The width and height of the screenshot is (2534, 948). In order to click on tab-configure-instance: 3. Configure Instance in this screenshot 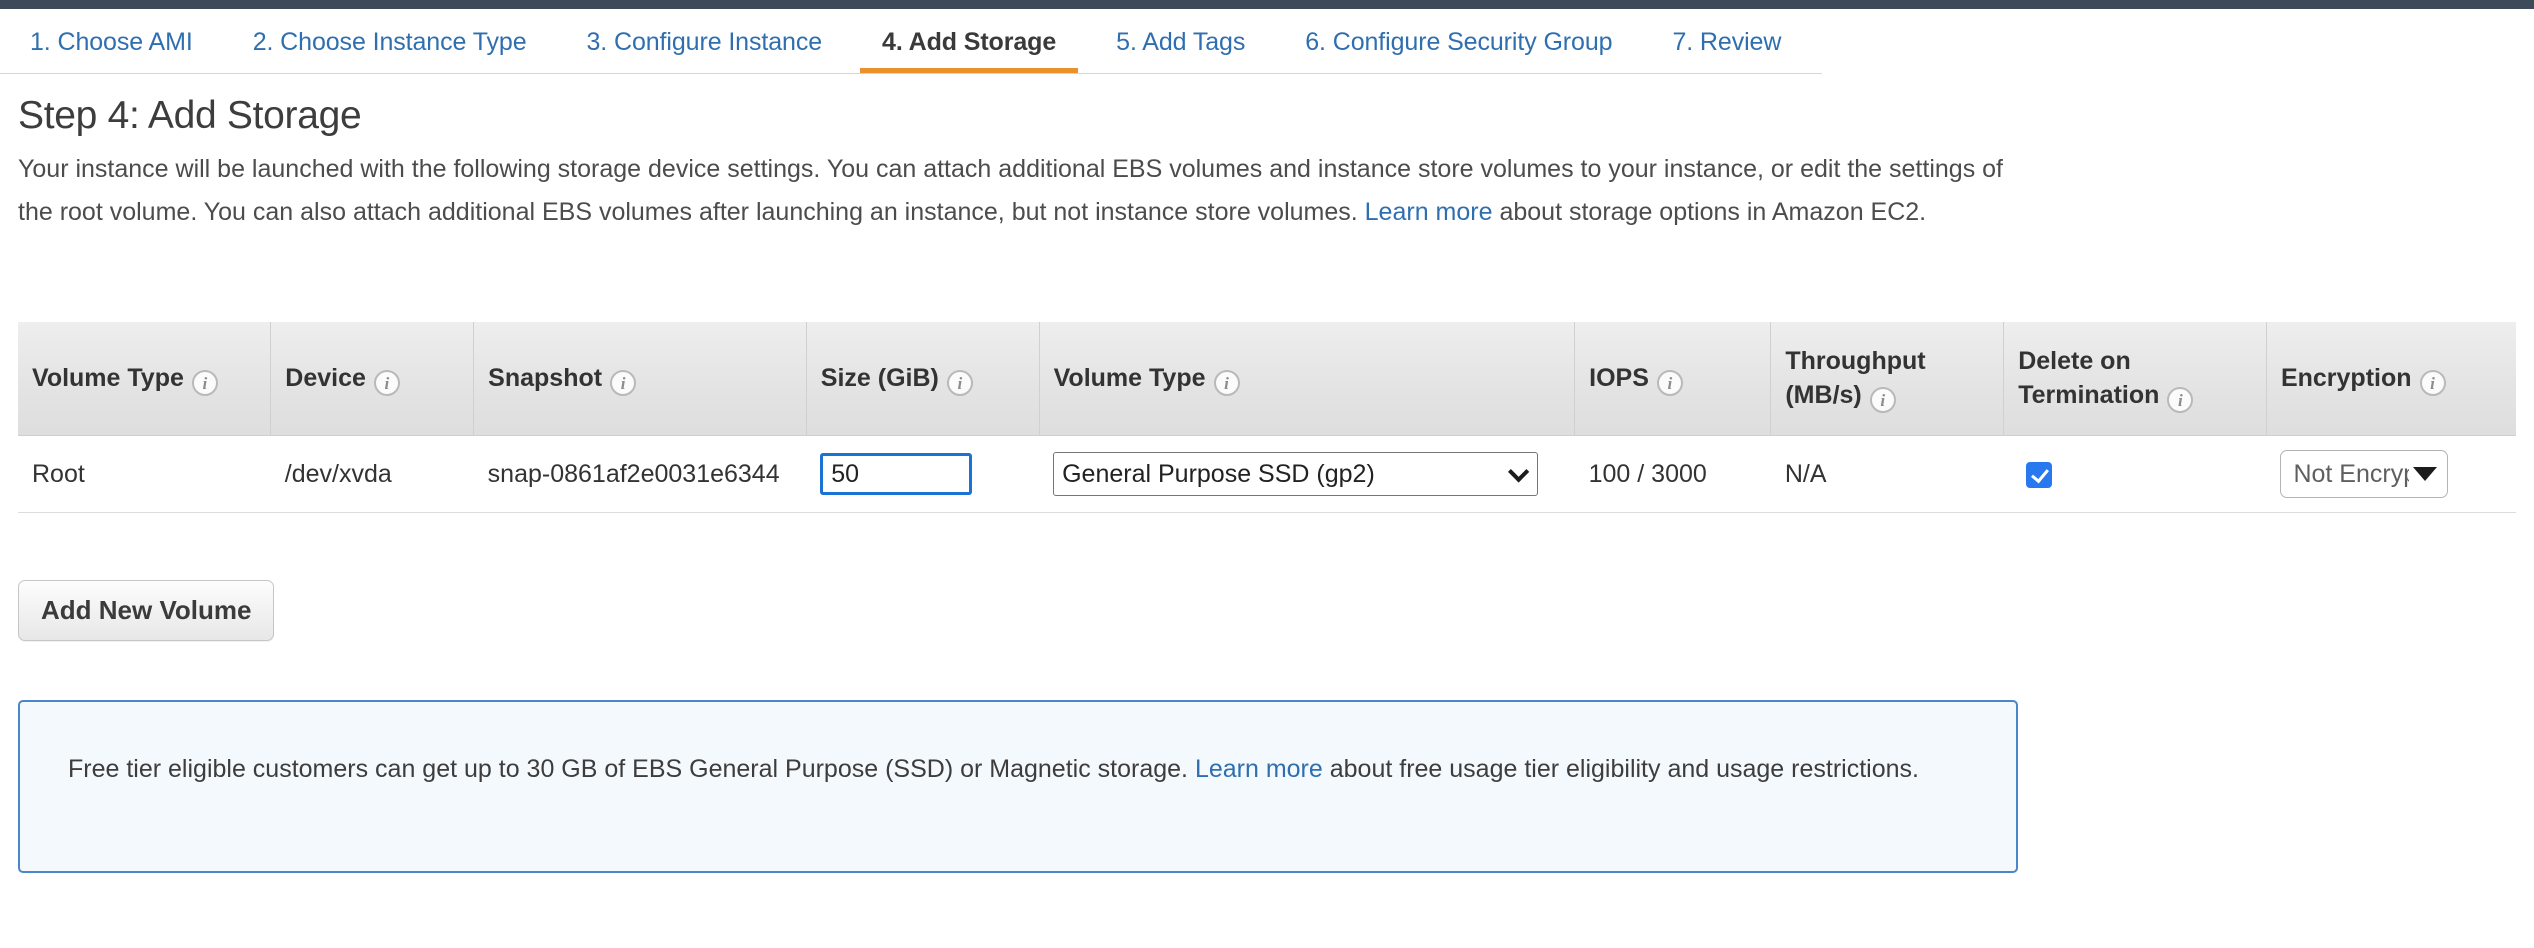, I will do `click(705, 40)`.